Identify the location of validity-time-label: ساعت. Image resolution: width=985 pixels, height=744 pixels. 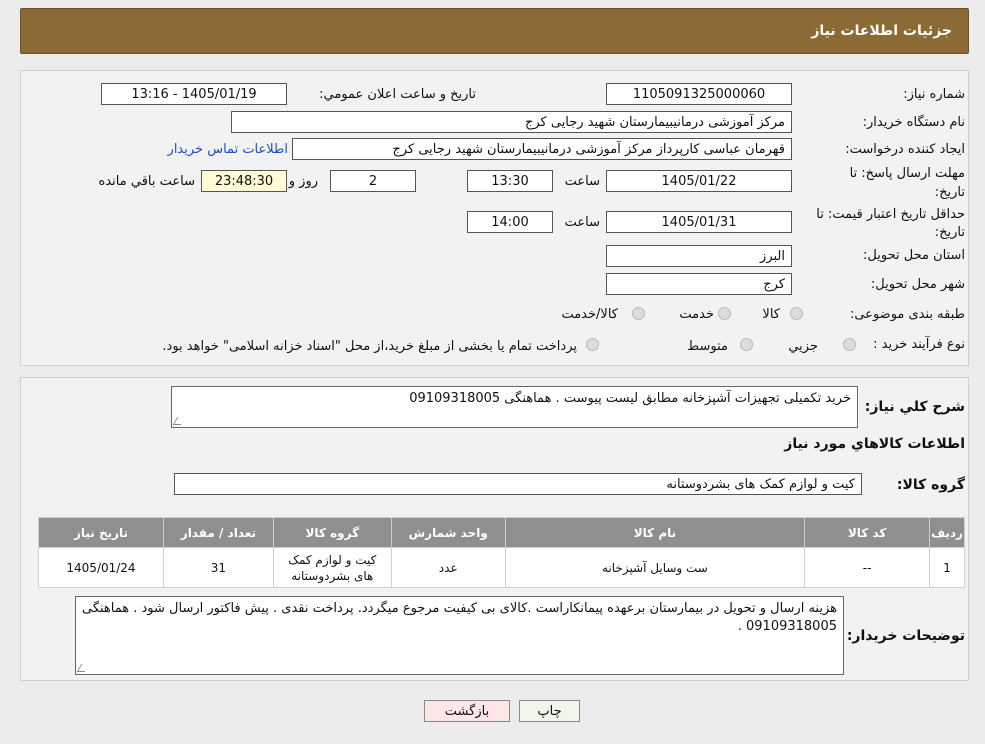
(582, 222).